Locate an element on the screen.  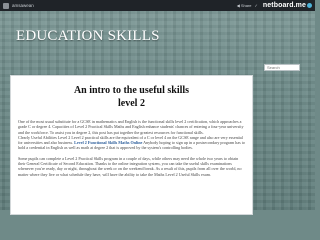
username: amsawean is located at coordinates (23, 5).